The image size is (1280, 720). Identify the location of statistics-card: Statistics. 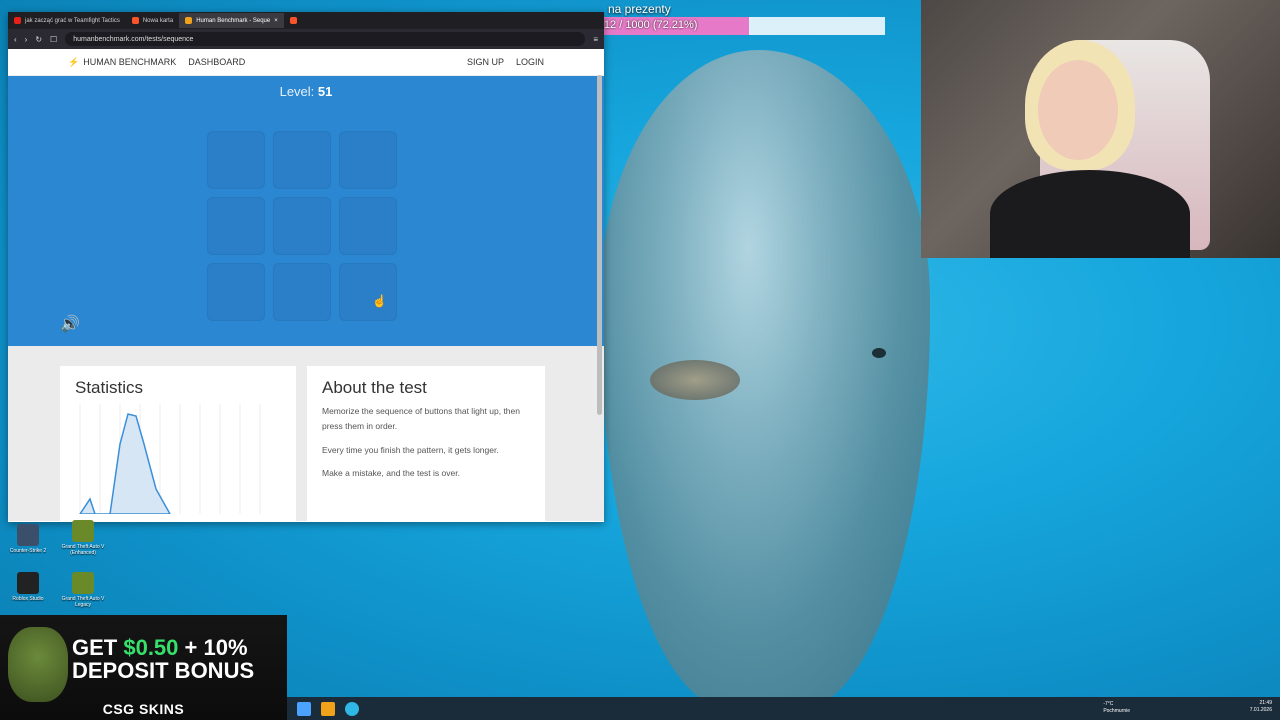
(178, 444).